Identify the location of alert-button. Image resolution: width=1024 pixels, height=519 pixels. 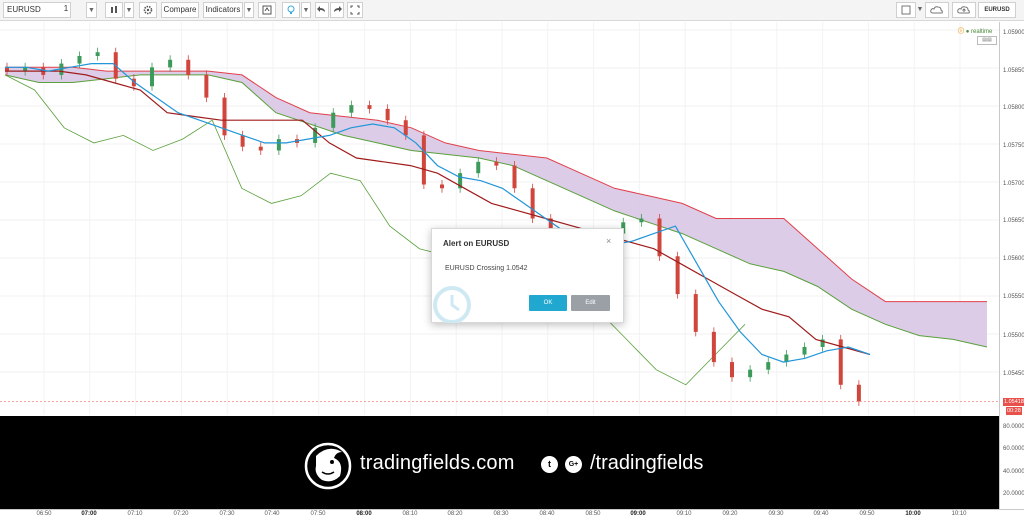
(291, 10).